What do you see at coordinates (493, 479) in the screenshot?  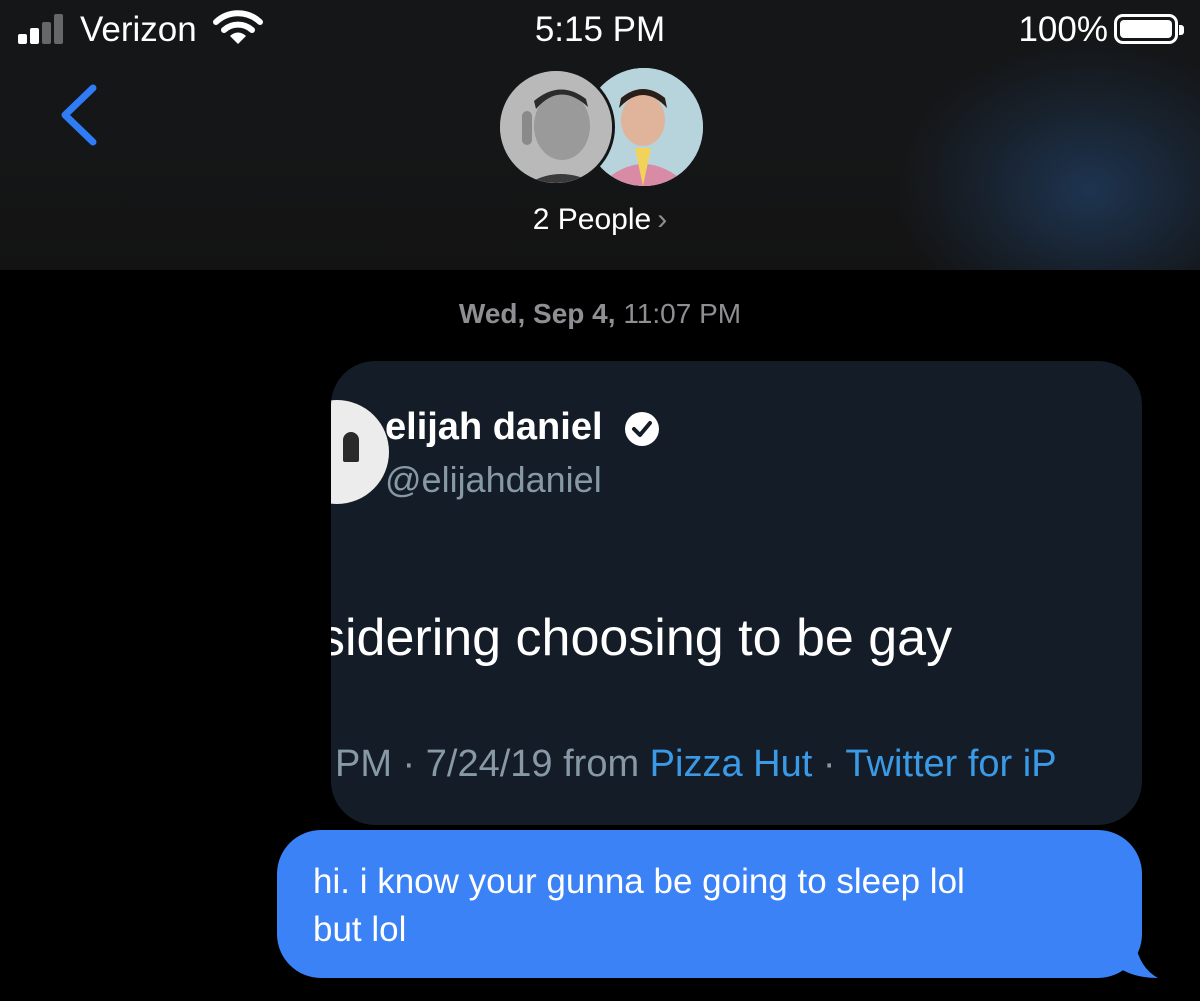 I see `tweet-author-handle: @elijahdaniel` at bounding box center [493, 479].